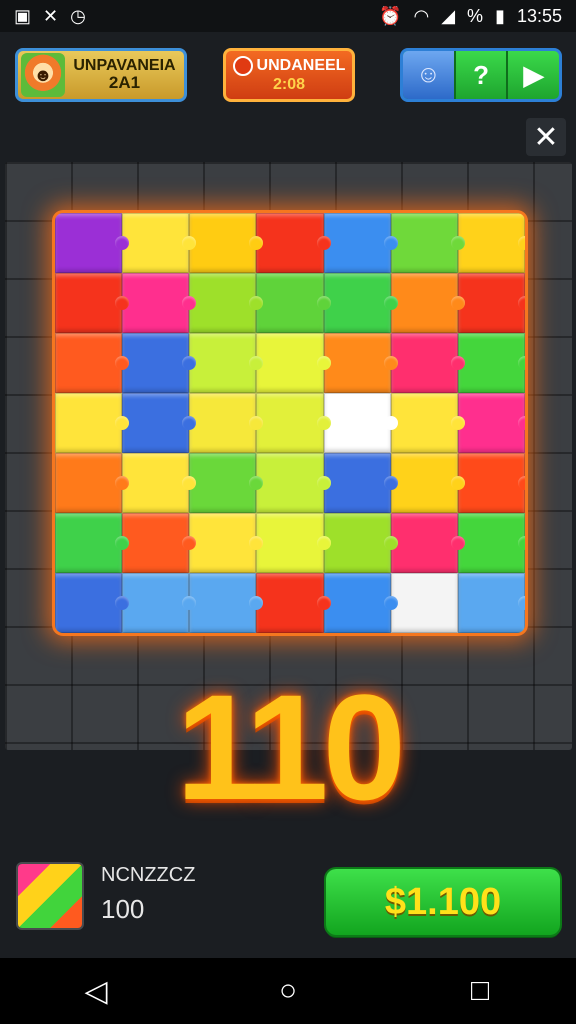 Image resolution: width=576 pixels, height=1024 pixels. I want to click on bottom-panel: NCNZZCZ 100 $1.100, so click(288, 898).